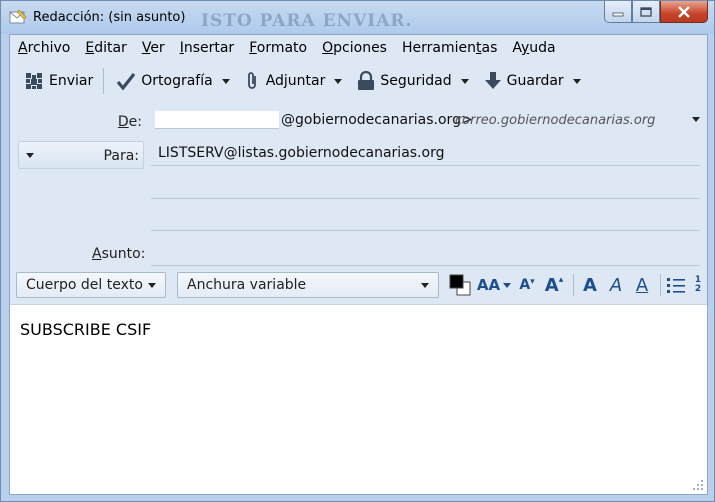  I want to click on save-label: Guardar, so click(535, 81).